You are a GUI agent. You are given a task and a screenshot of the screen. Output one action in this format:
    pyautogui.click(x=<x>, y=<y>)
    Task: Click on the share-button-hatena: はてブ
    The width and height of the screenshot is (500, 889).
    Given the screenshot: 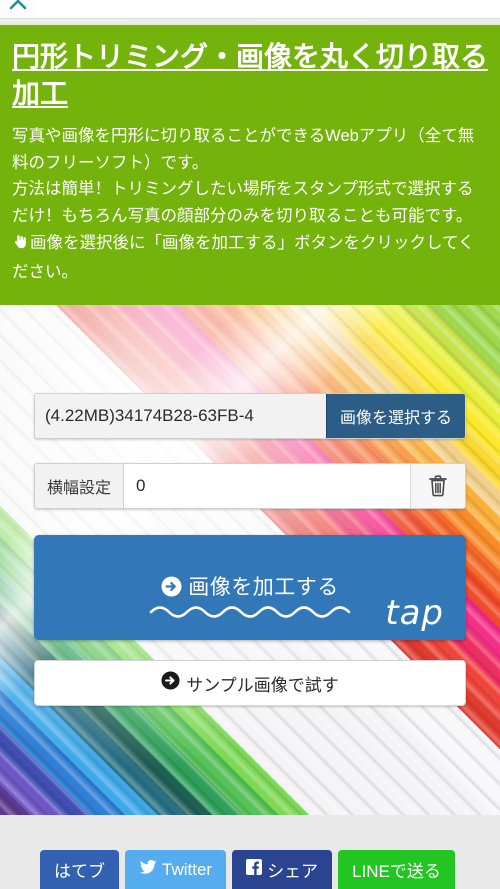 What is the action you would take?
    pyautogui.click(x=79, y=869)
    